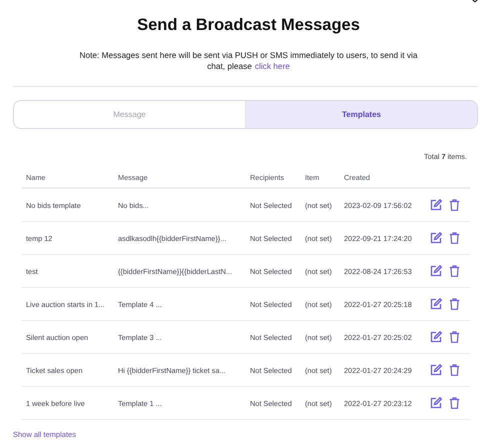  What do you see at coordinates (361, 114) in the screenshot?
I see `tab: Templates` at bounding box center [361, 114].